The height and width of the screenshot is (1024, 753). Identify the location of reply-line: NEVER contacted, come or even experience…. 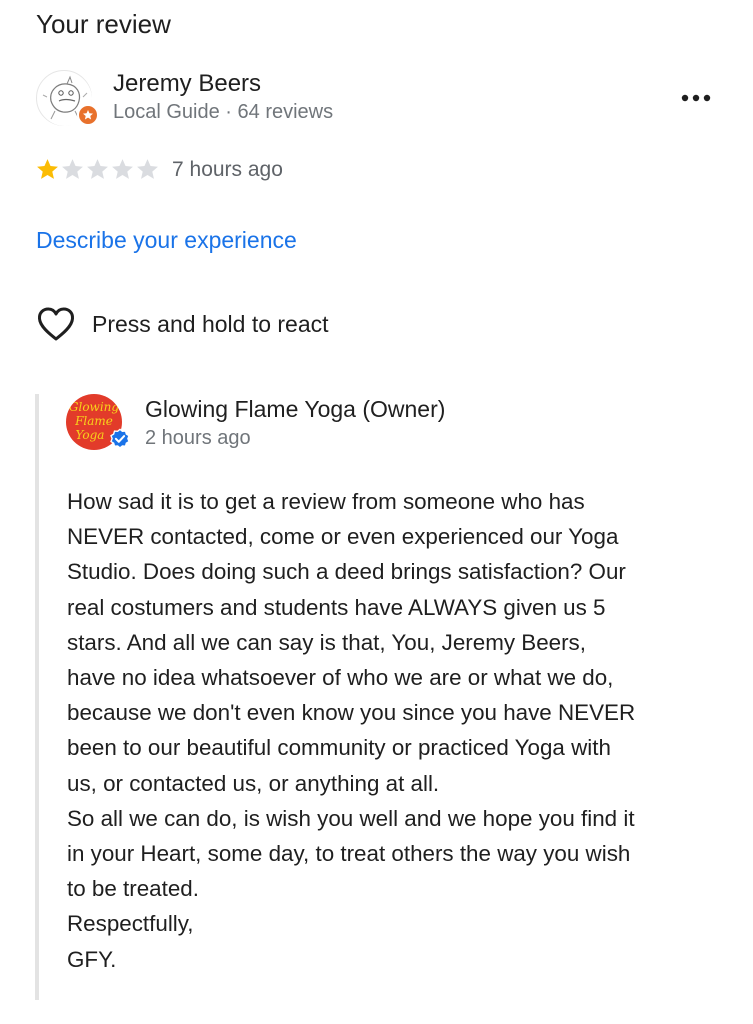
(343, 537).